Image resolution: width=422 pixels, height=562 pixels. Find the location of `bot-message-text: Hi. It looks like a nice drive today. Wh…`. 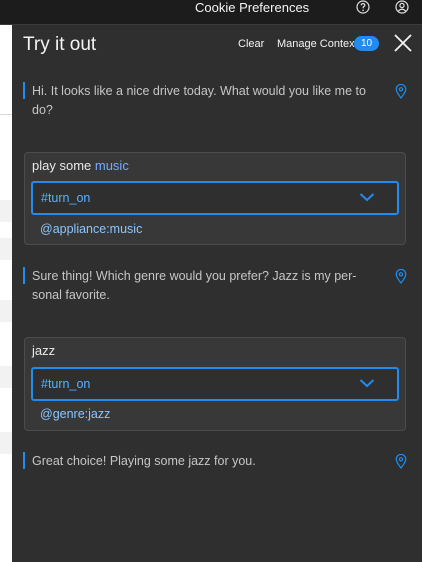

bot-message-text: Hi. It looks like a nice drive today. Wh… is located at coordinates (199, 100).